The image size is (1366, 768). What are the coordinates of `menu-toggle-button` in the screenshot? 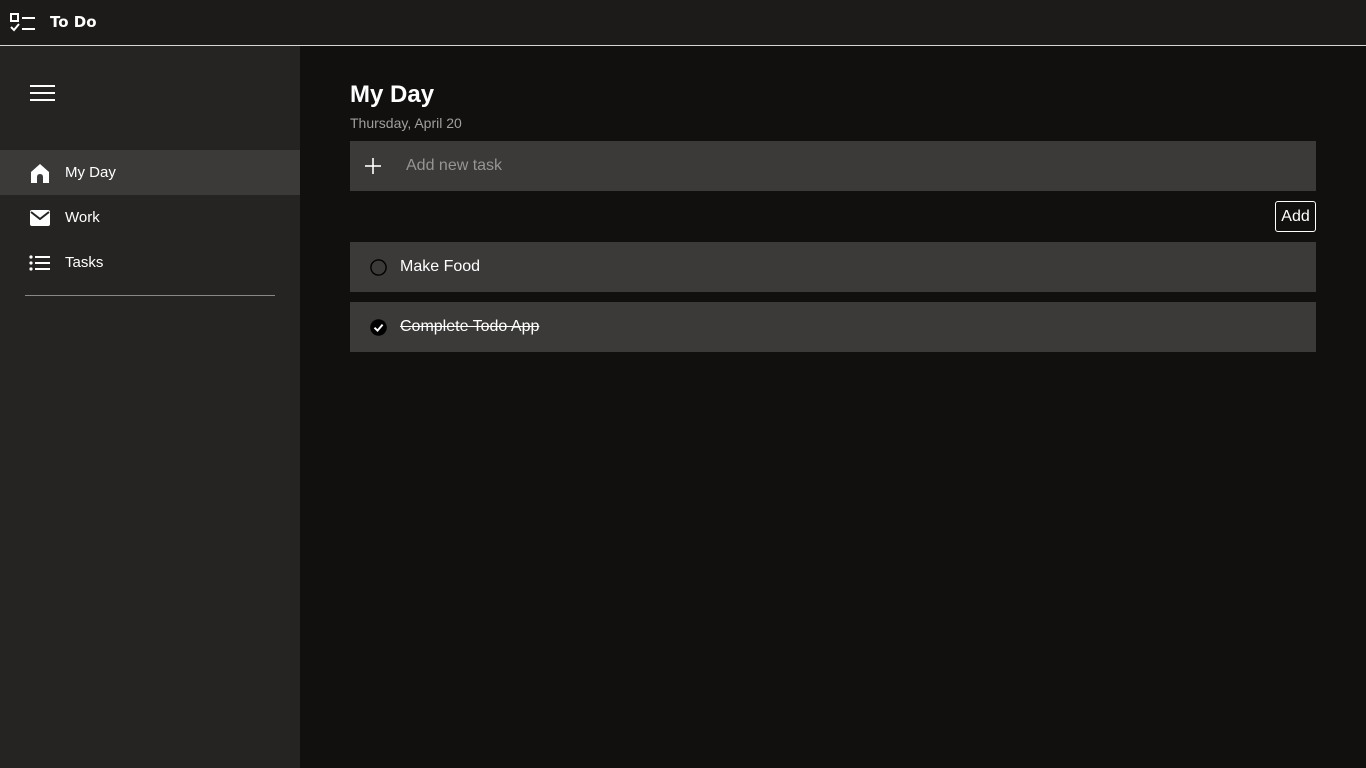 It's located at (43, 93).